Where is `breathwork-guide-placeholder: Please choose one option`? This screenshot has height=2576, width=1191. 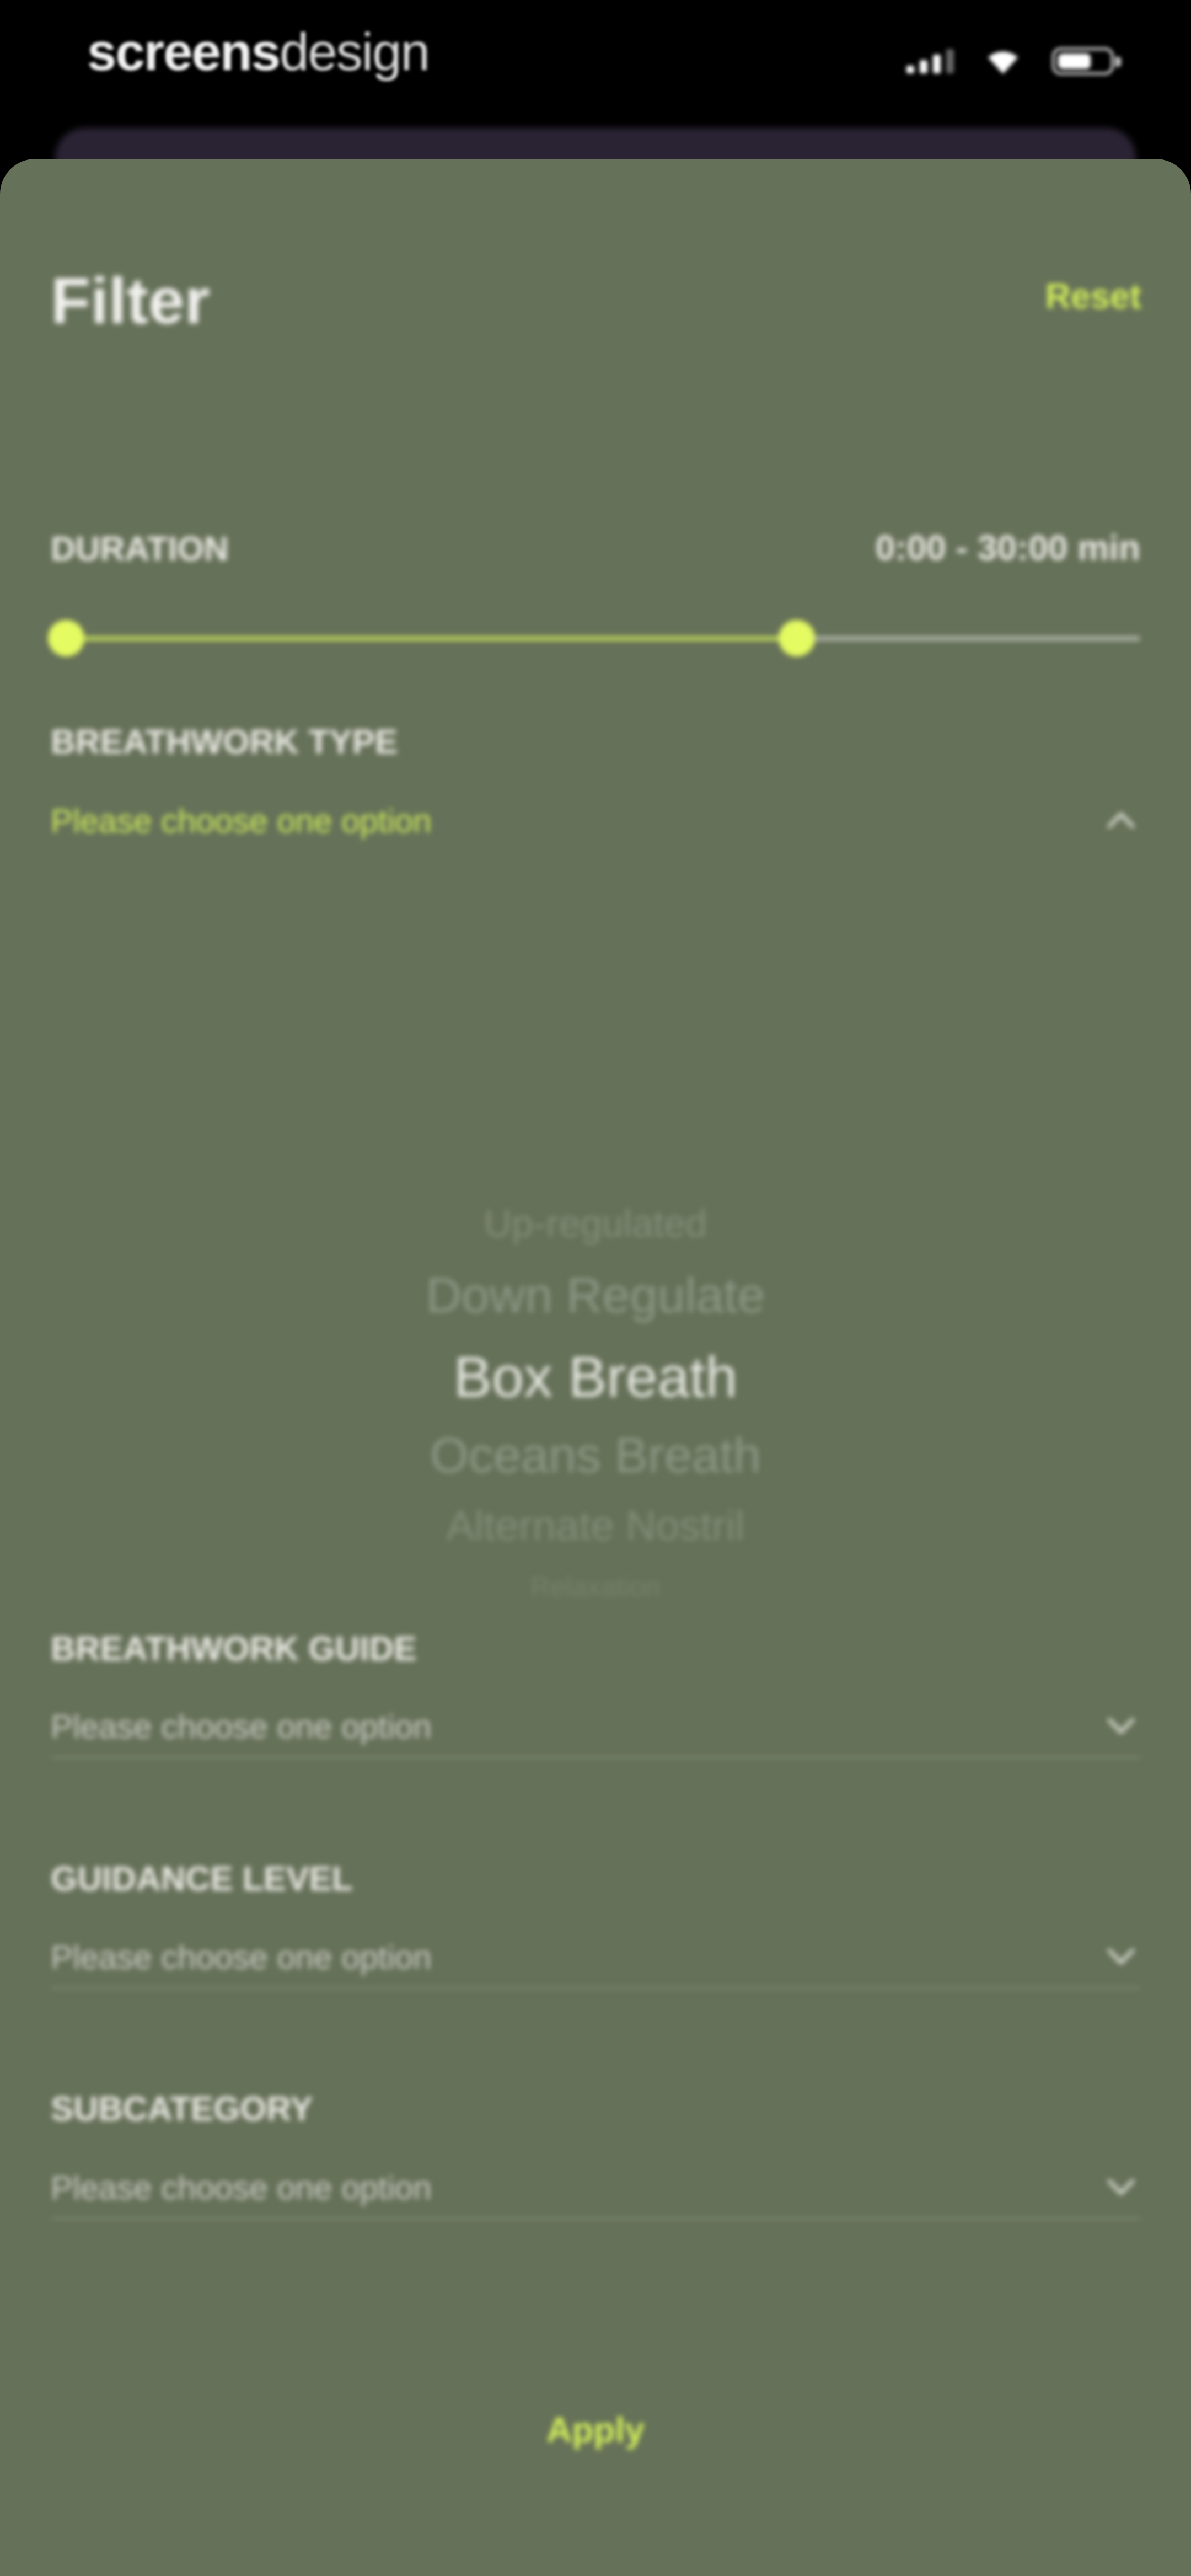 breathwork-guide-placeholder: Please choose one option is located at coordinates (242, 1726).